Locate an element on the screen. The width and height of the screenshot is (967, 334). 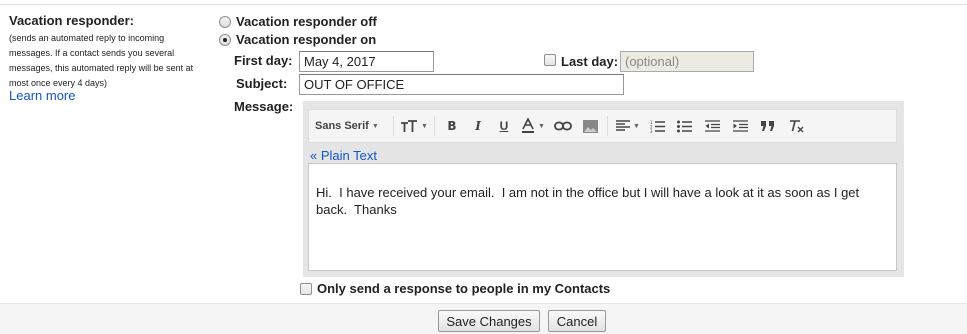
message-label: Message: is located at coordinates (264, 106).